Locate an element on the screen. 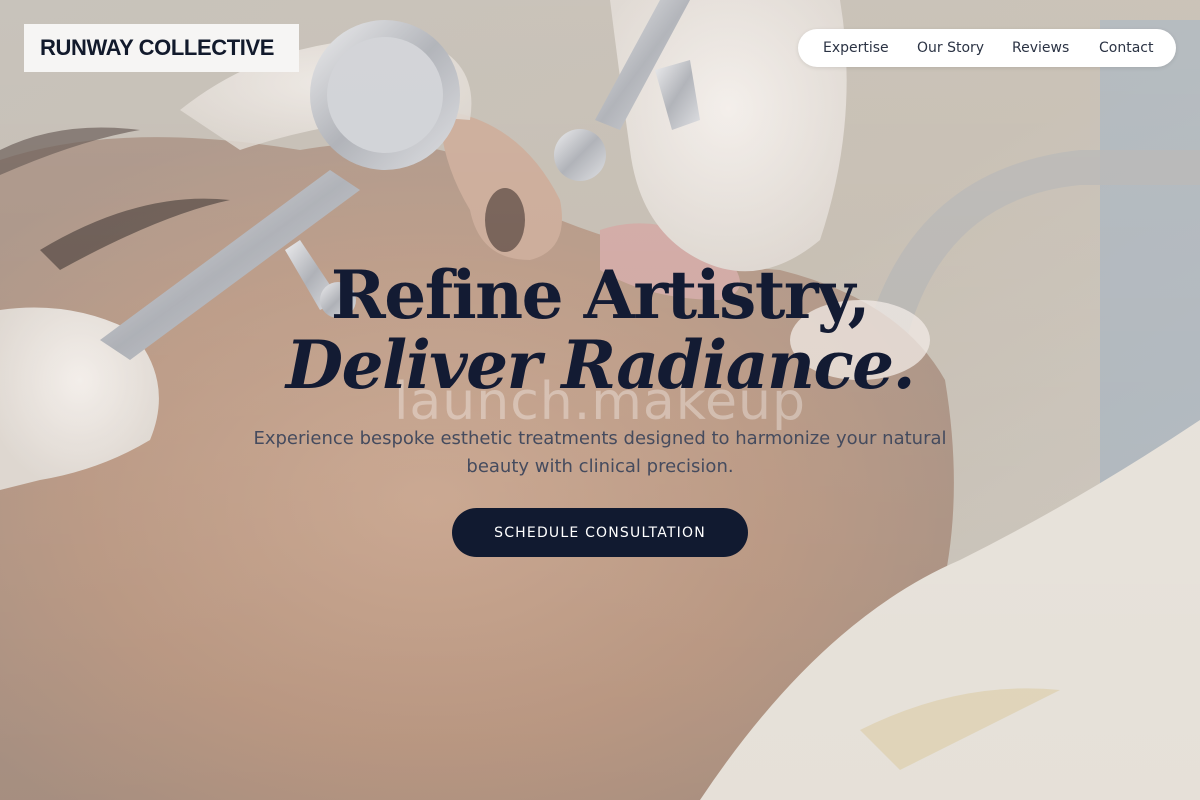 The image size is (1200, 800). brand-name: RUNWAY COLLECTIVE is located at coordinates (157, 47).